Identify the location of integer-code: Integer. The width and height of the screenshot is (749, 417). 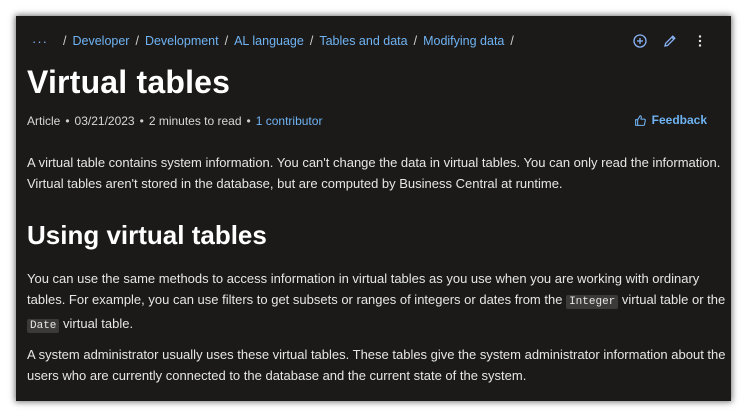
(592, 302).